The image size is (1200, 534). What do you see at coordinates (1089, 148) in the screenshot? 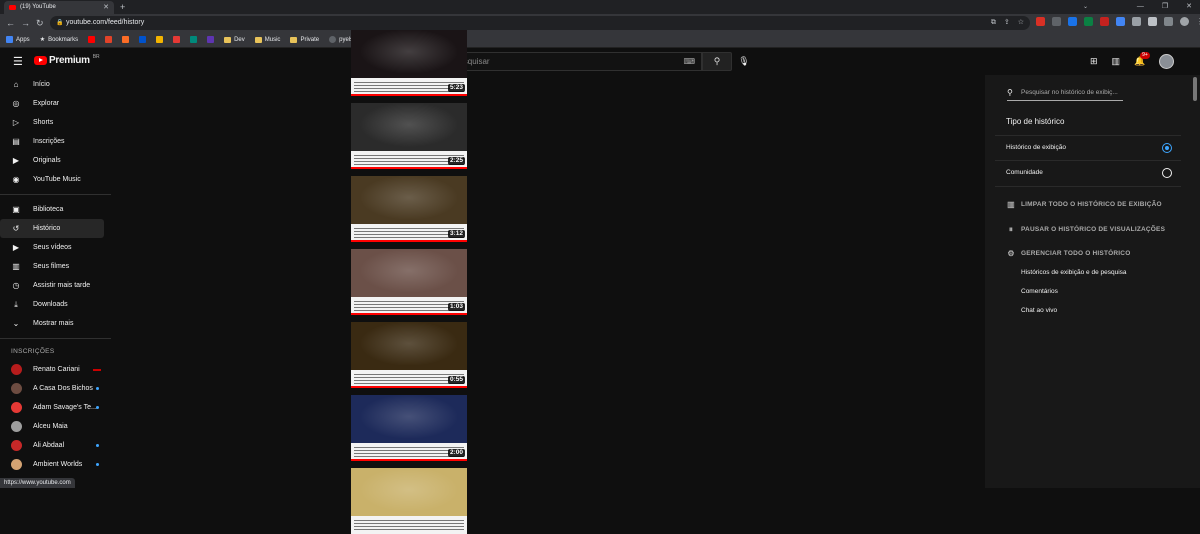
I see `radio-watch-history: Histórico de exibição` at bounding box center [1089, 148].